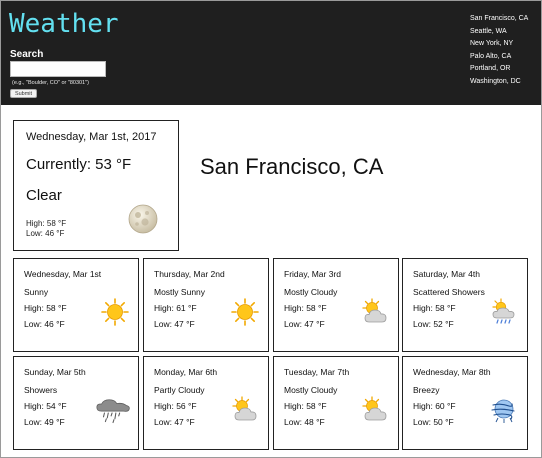 The image size is (542, 458). Describe the element at coordinates (50, 83) in the screenshot. I see `search-hint: (e.g., "Boulder, CO" or "80301")` at that location.